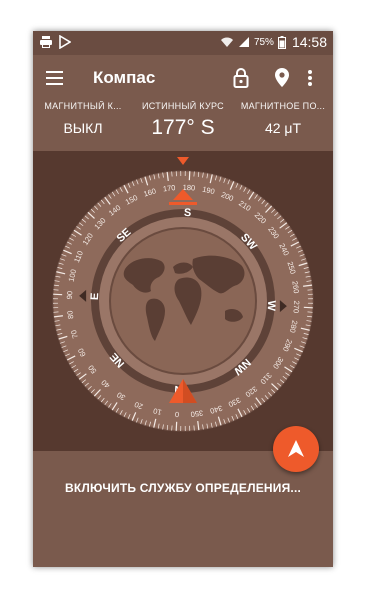  I want to click on app-title: Компас, so click(124, 77).